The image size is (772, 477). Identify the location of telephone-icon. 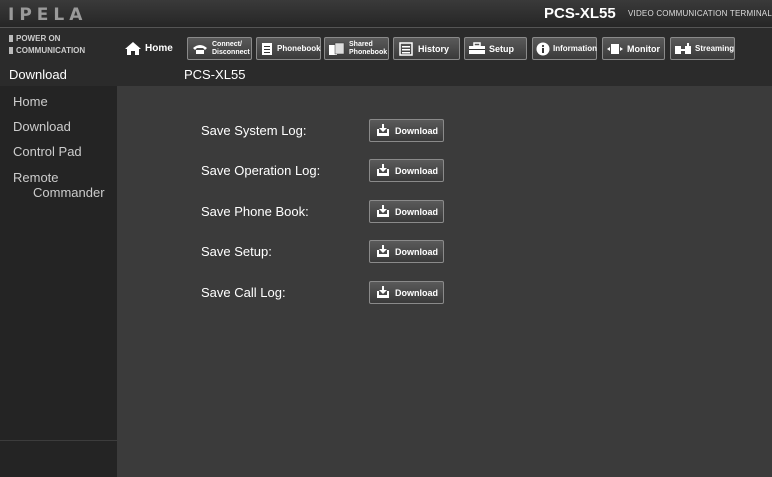
(200, 49).